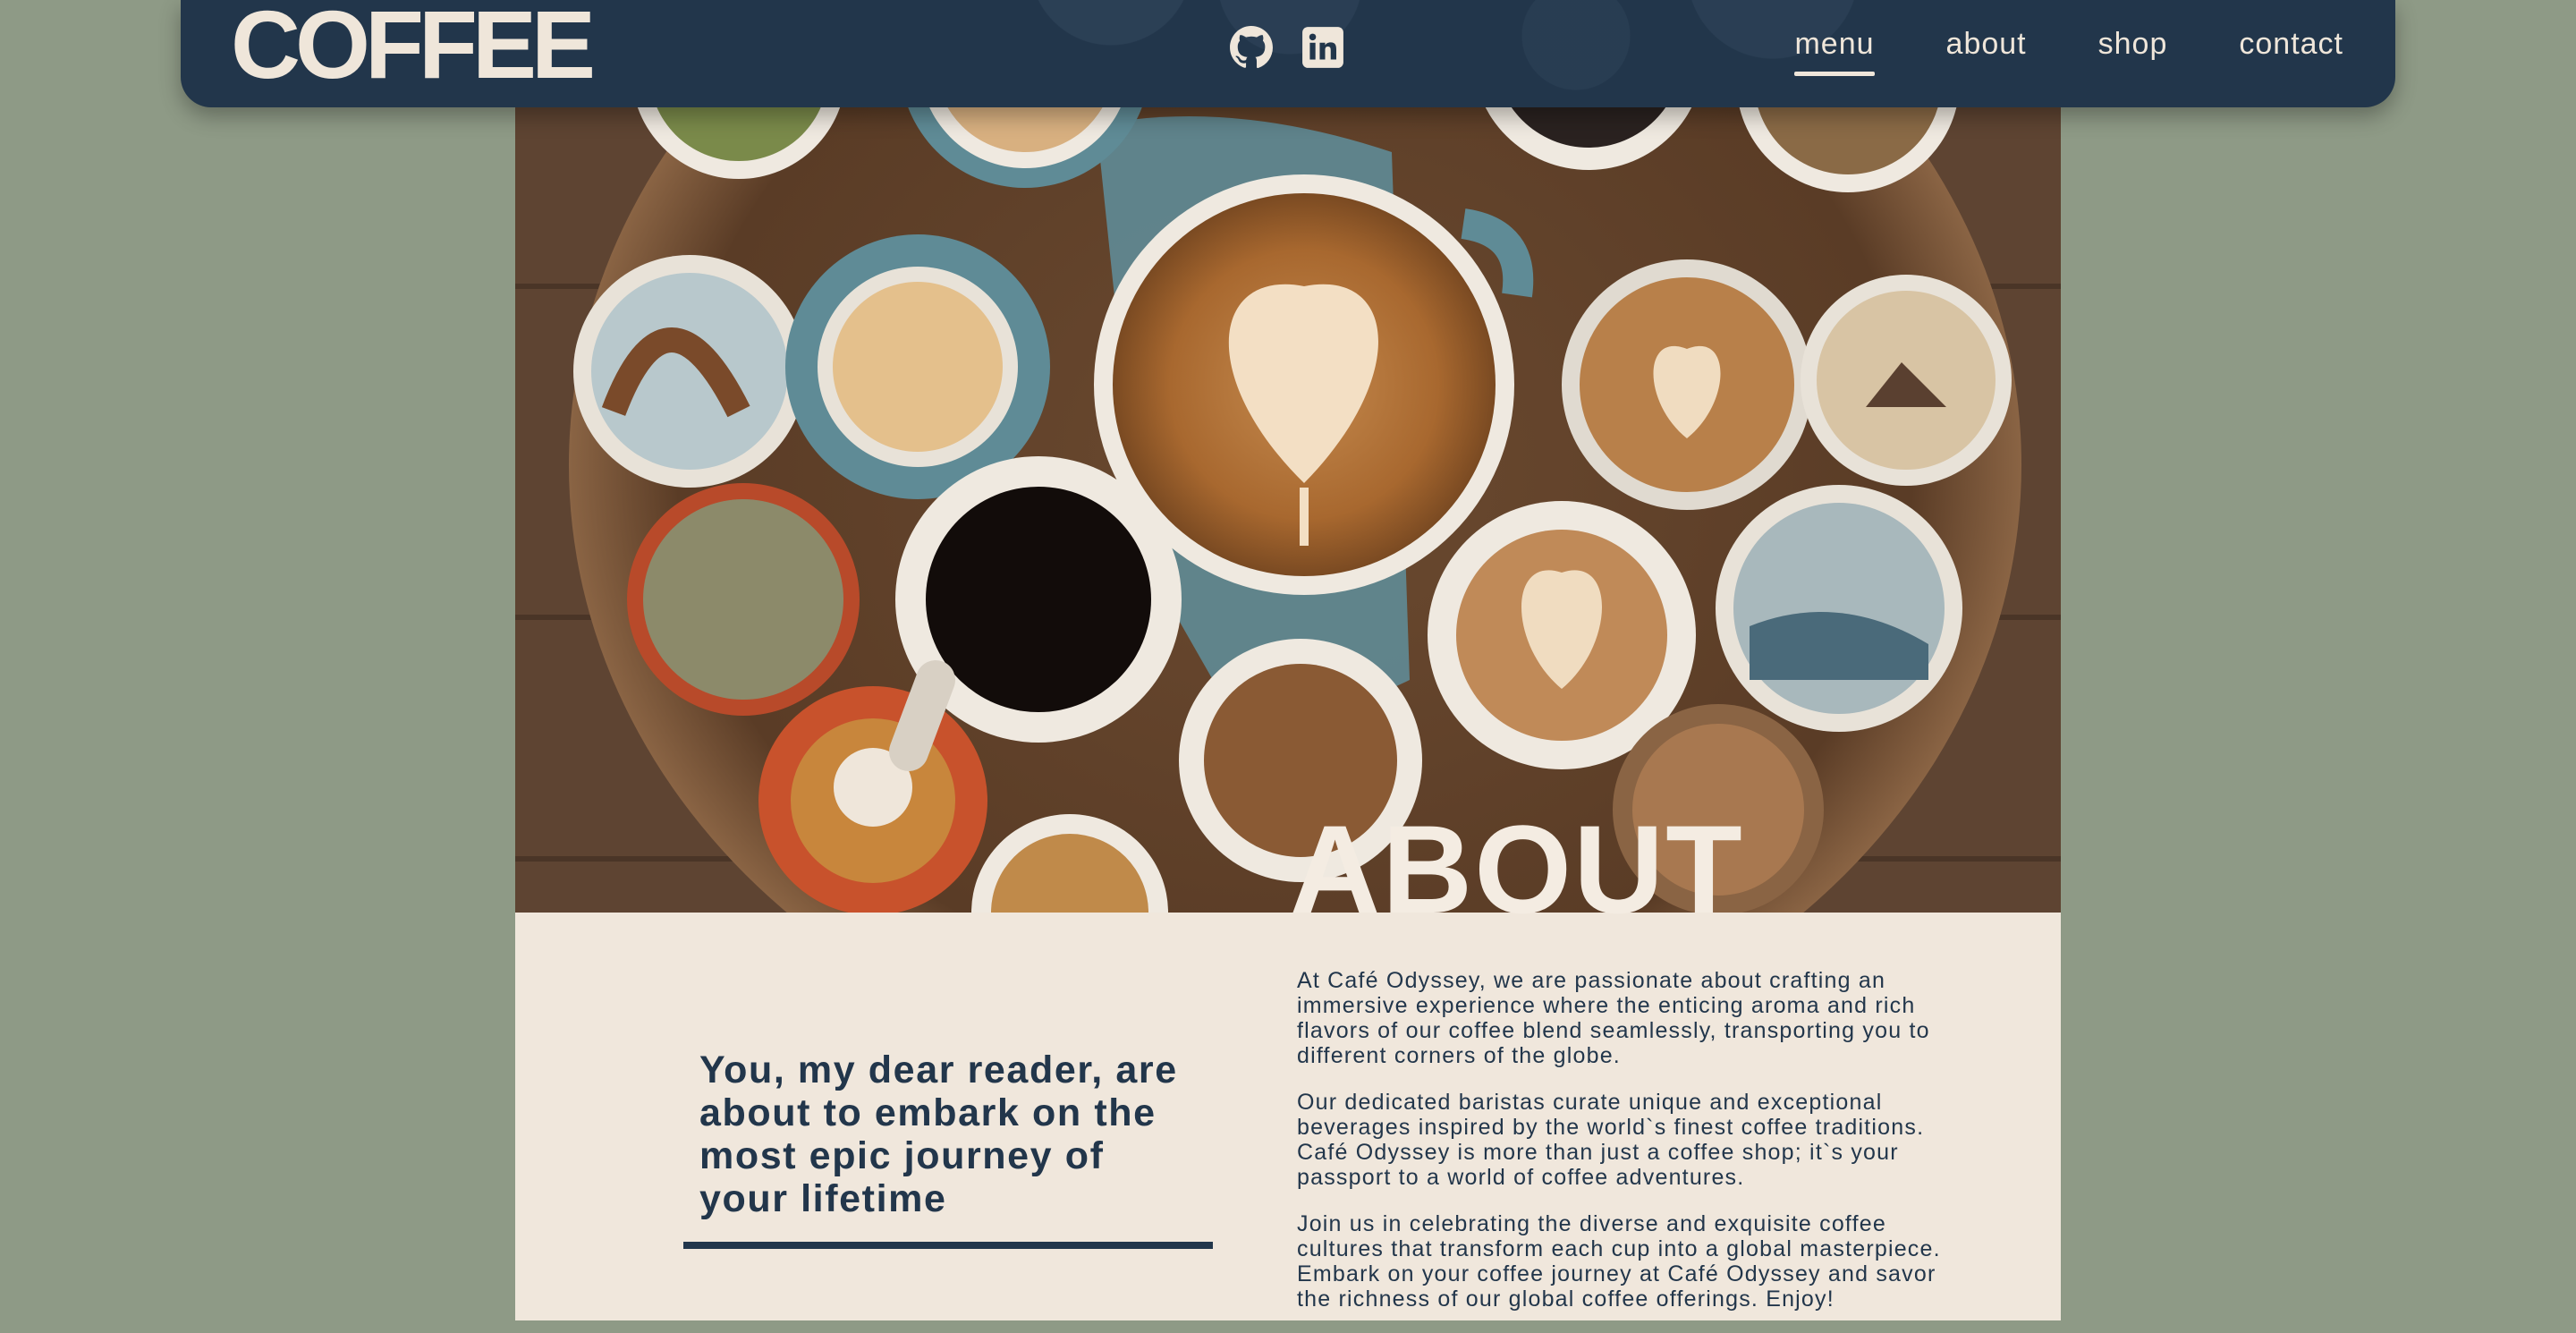 The height and width of the screenshot is (1333, 2576). I want to click on linkedin-icon, so click(1323, 47).